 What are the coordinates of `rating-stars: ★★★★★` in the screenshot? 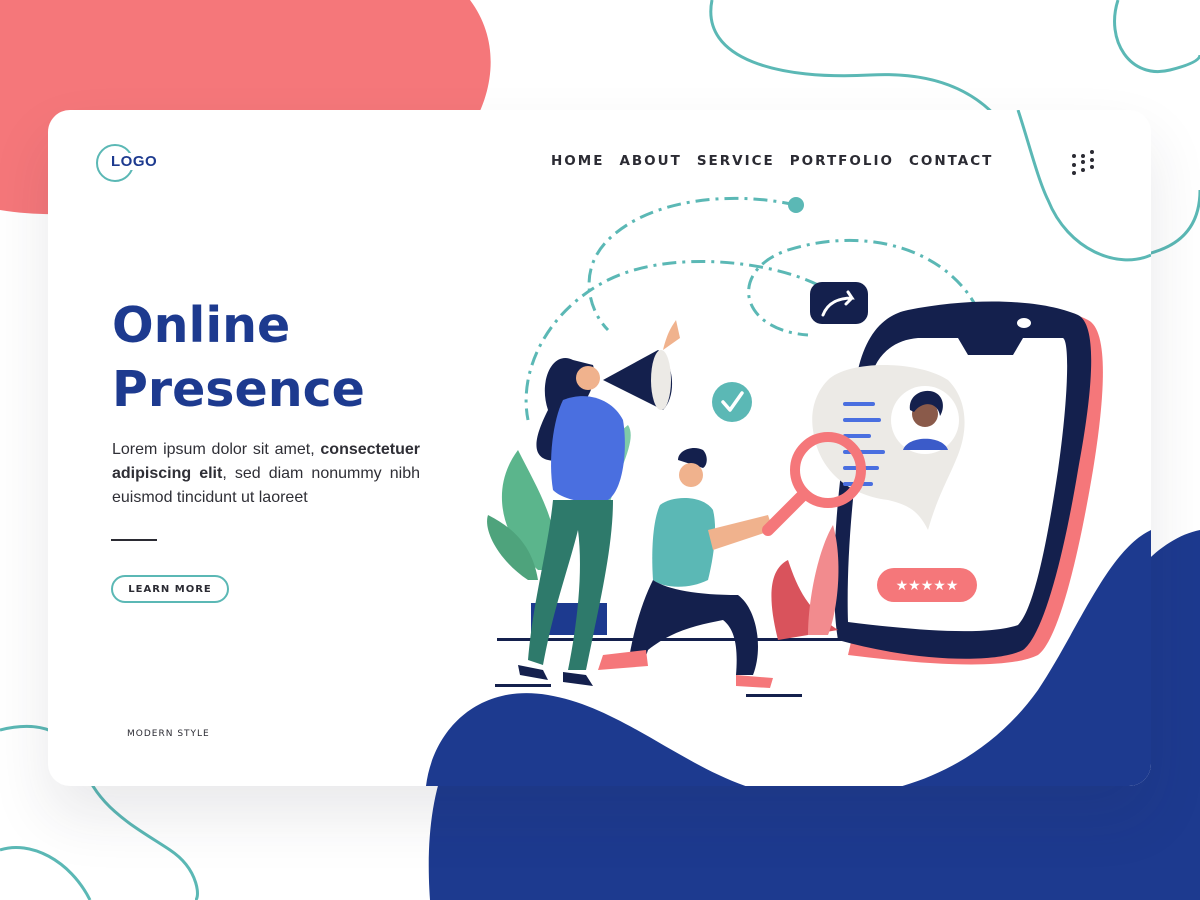 It's located at (927, 586).